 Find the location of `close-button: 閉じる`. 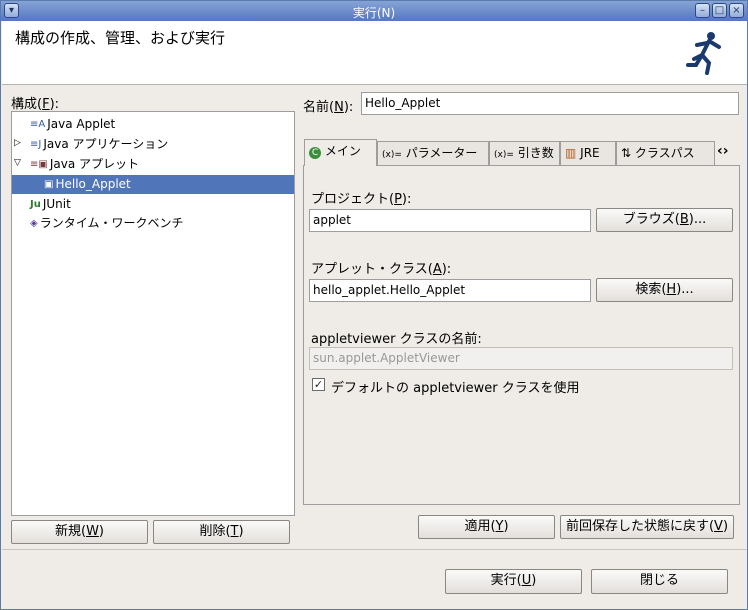

close-button: 閉じる is located at coordinates (659, 581).